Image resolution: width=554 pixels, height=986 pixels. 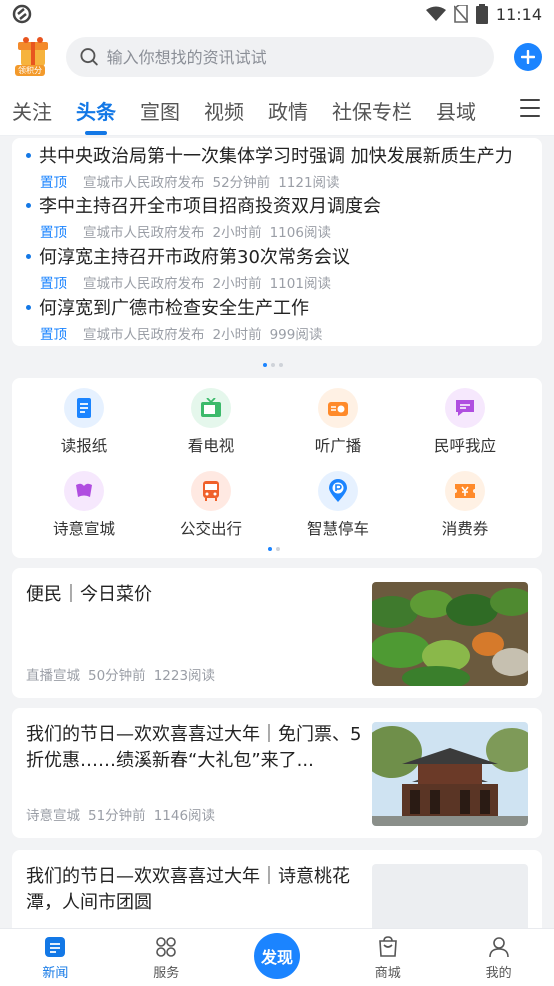 What do you see at coordinates (166, 947) in the screenshot?
I see `services-icon` at bounding box center [166, 947].